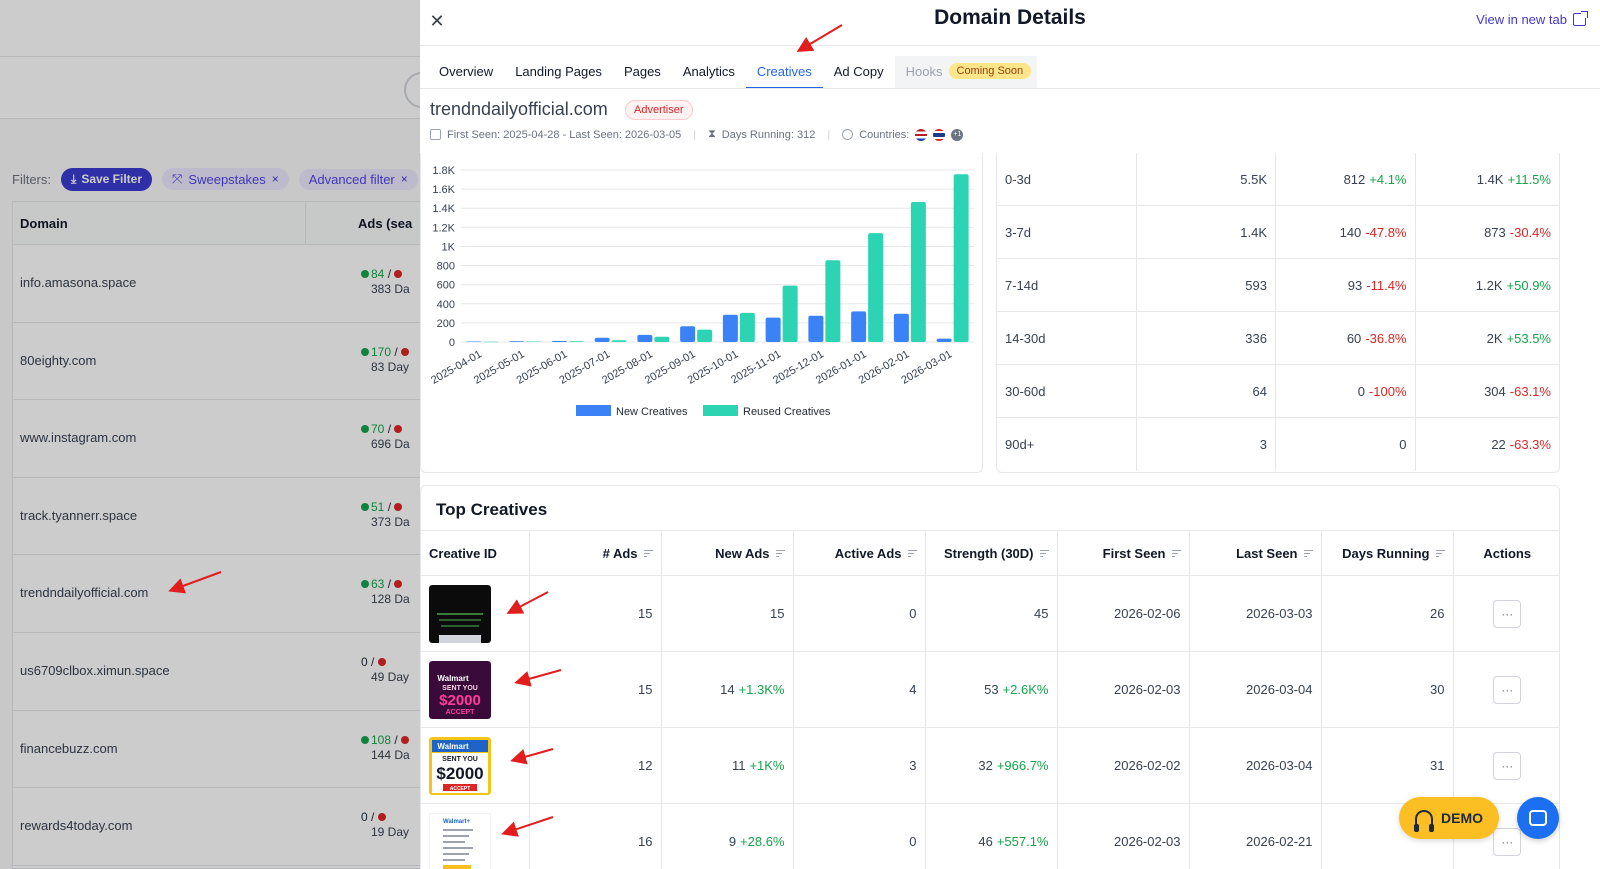 The width and height of the screenshot is (1600, 869). What do you see at coordinates (1521, 19) in the screenshot?
I see `view-in-new-tab-label: View in new tab` at bounding box center [1521, 19].